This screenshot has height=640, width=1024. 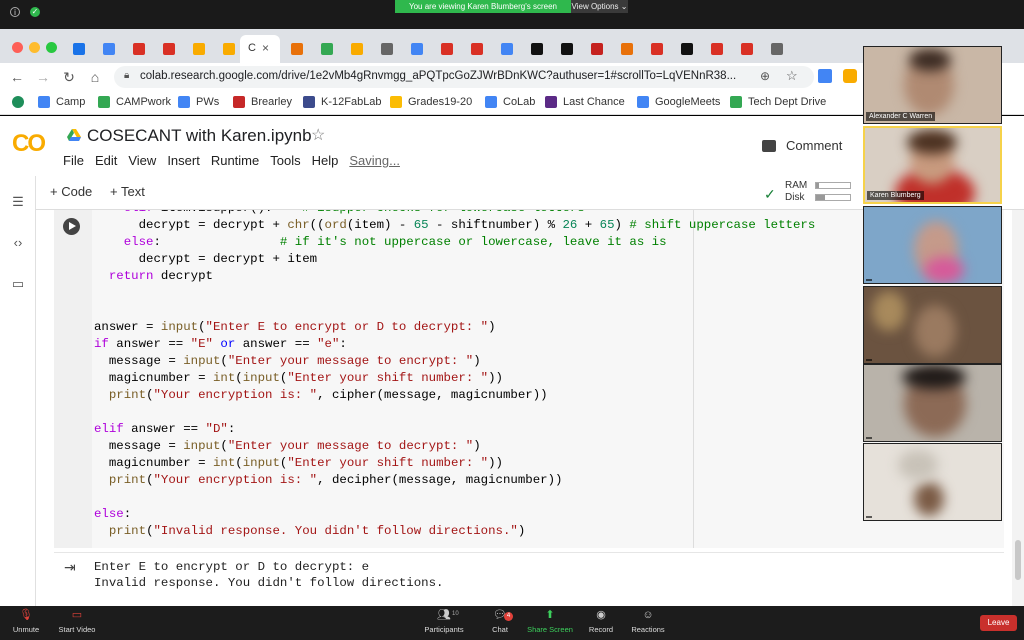 What do you see at coordinates (183, 160) in the screenshot?
I see `menu-insert: Insert` at bounding box center [183, 160].